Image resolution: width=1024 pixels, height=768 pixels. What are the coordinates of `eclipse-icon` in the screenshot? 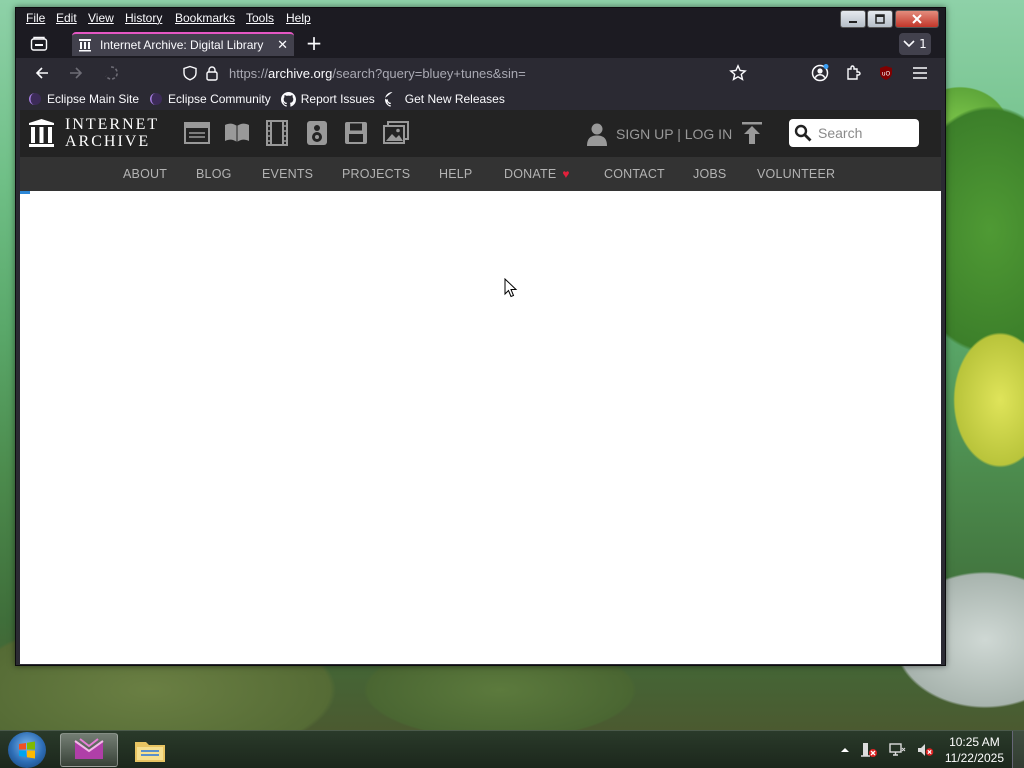 It's located at (156, 99).